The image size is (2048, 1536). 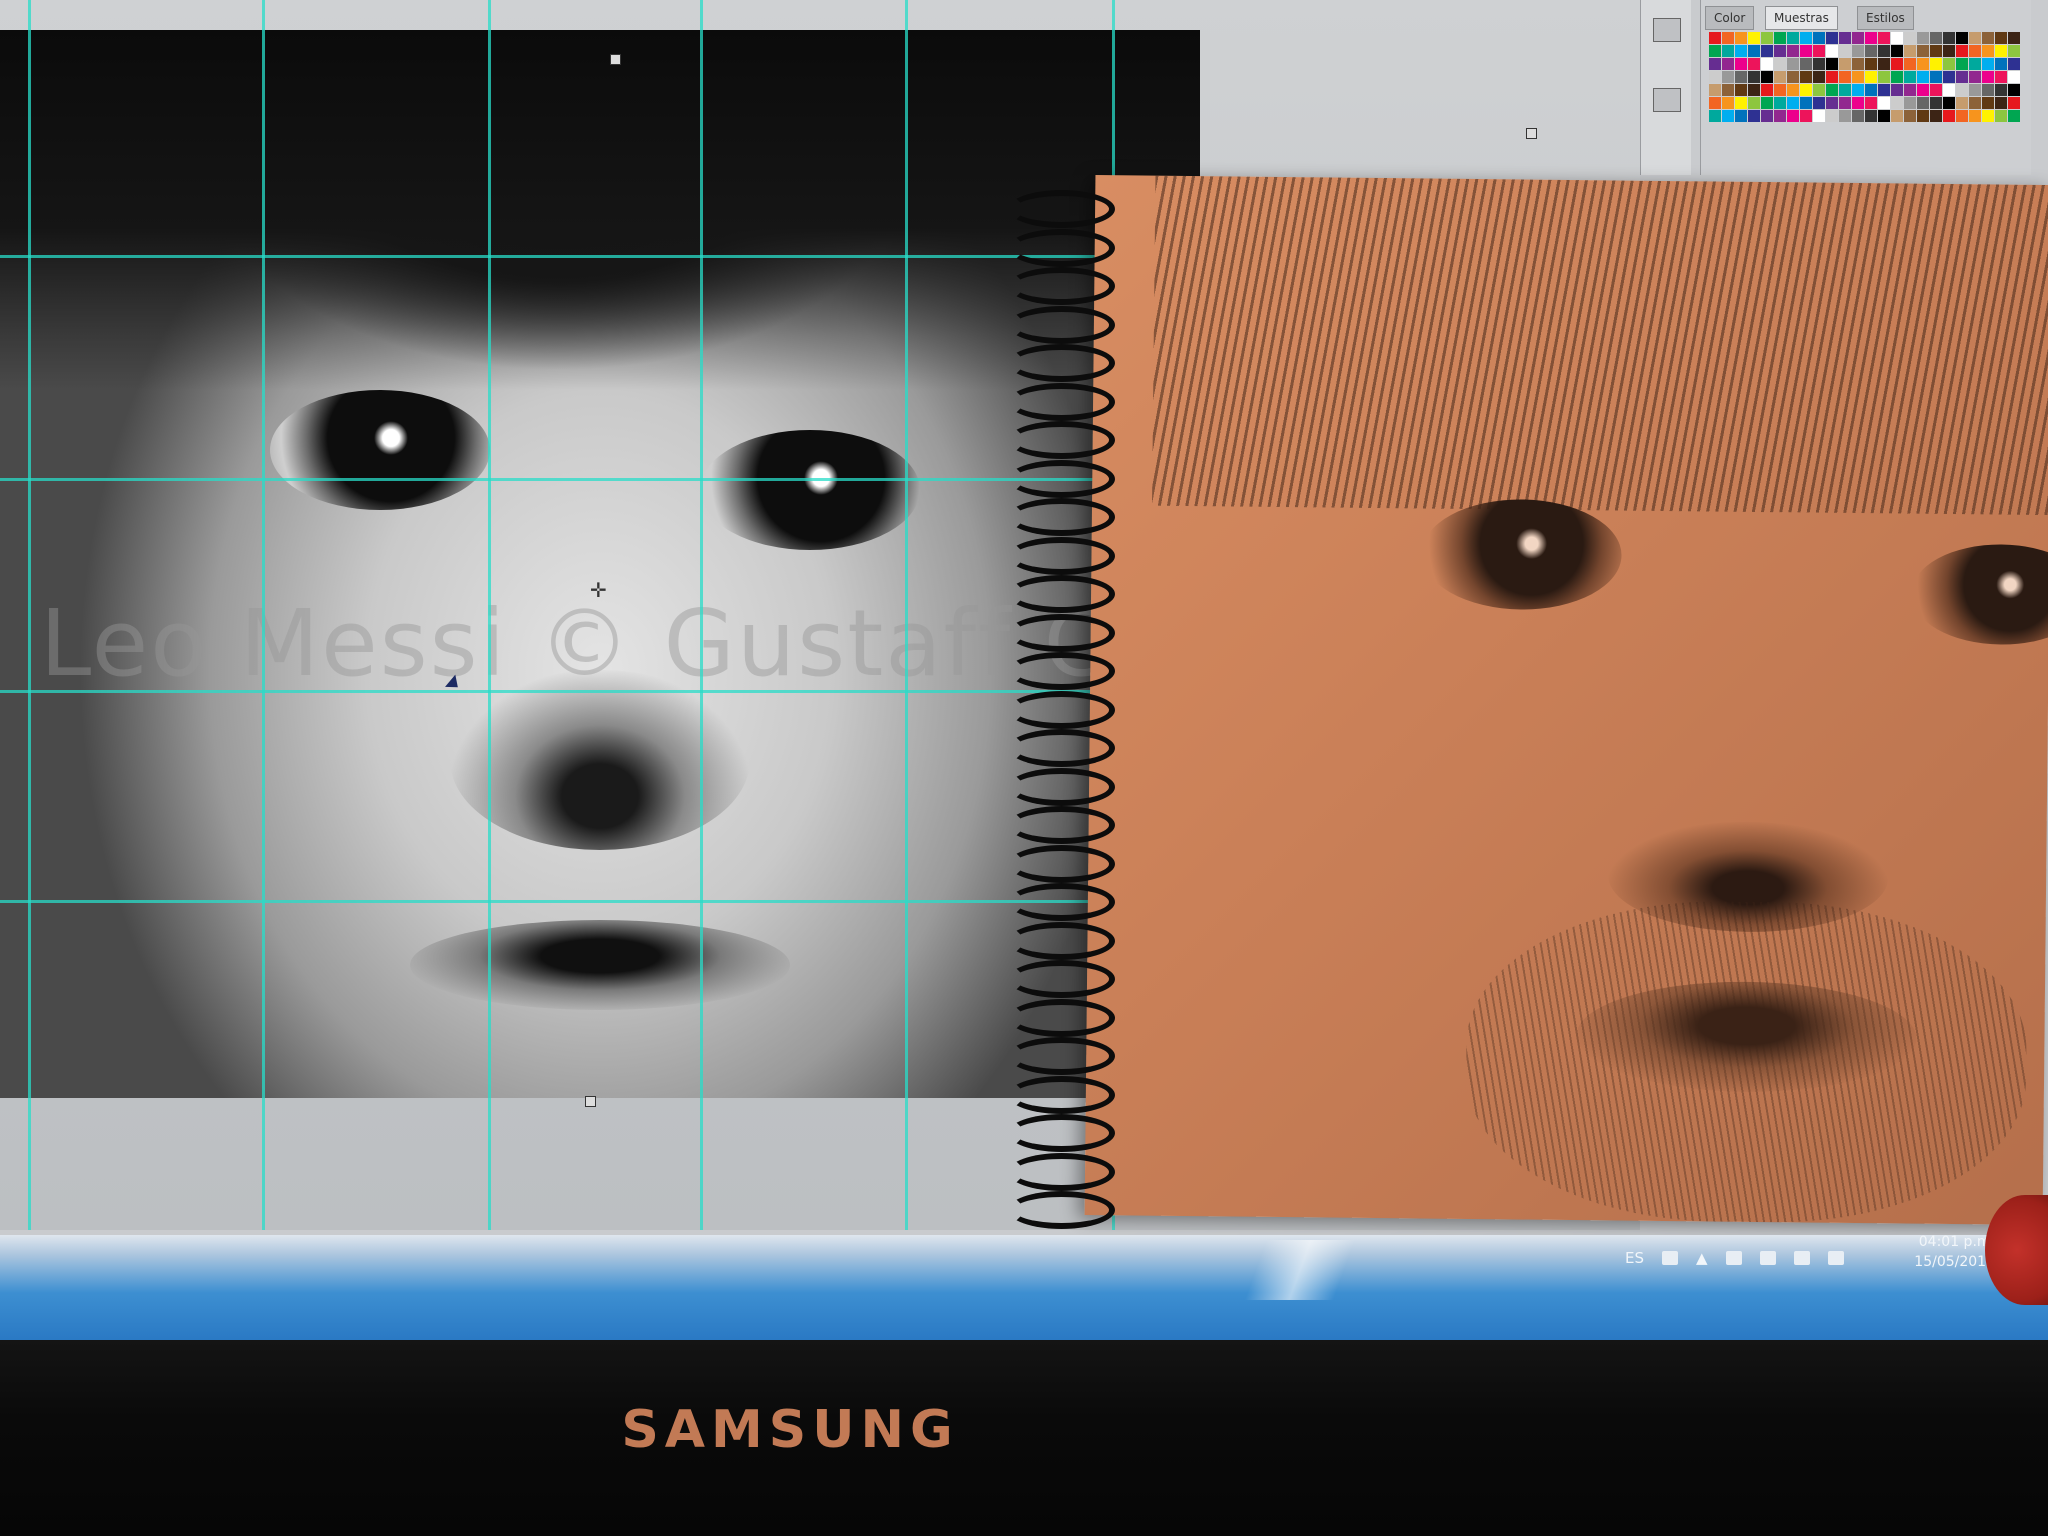 What do you see at coordinates (1835, 1258) in the screenshot?
I see `app-tray-icon` at bounding box center [1835, 1258].